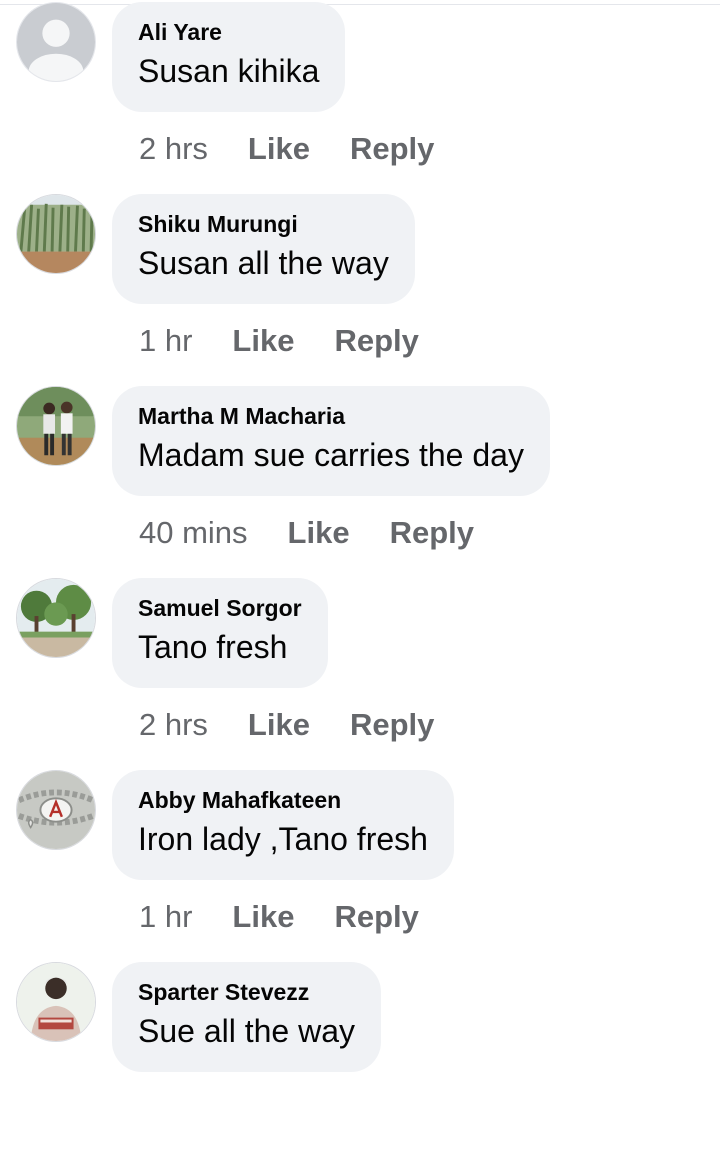  I want to click on default-profile-icon, so click(56, 42).